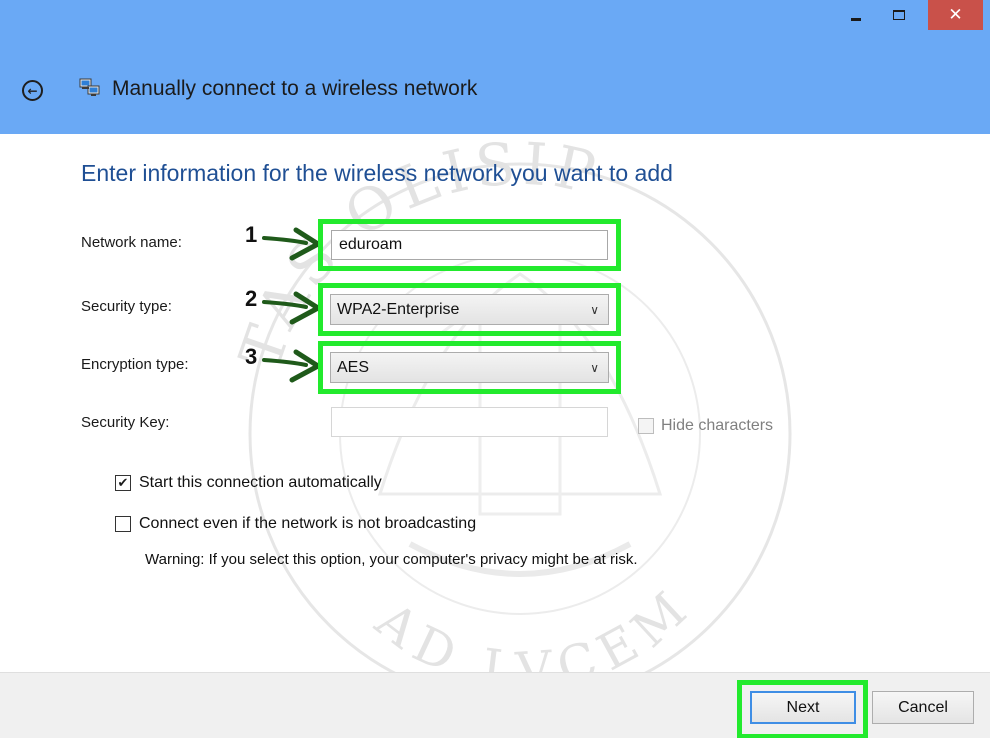  What do you see at coordinates (291, 244) in the screenshot?
I see `step-1-arrow-icon` at bounding box center [291, 244].